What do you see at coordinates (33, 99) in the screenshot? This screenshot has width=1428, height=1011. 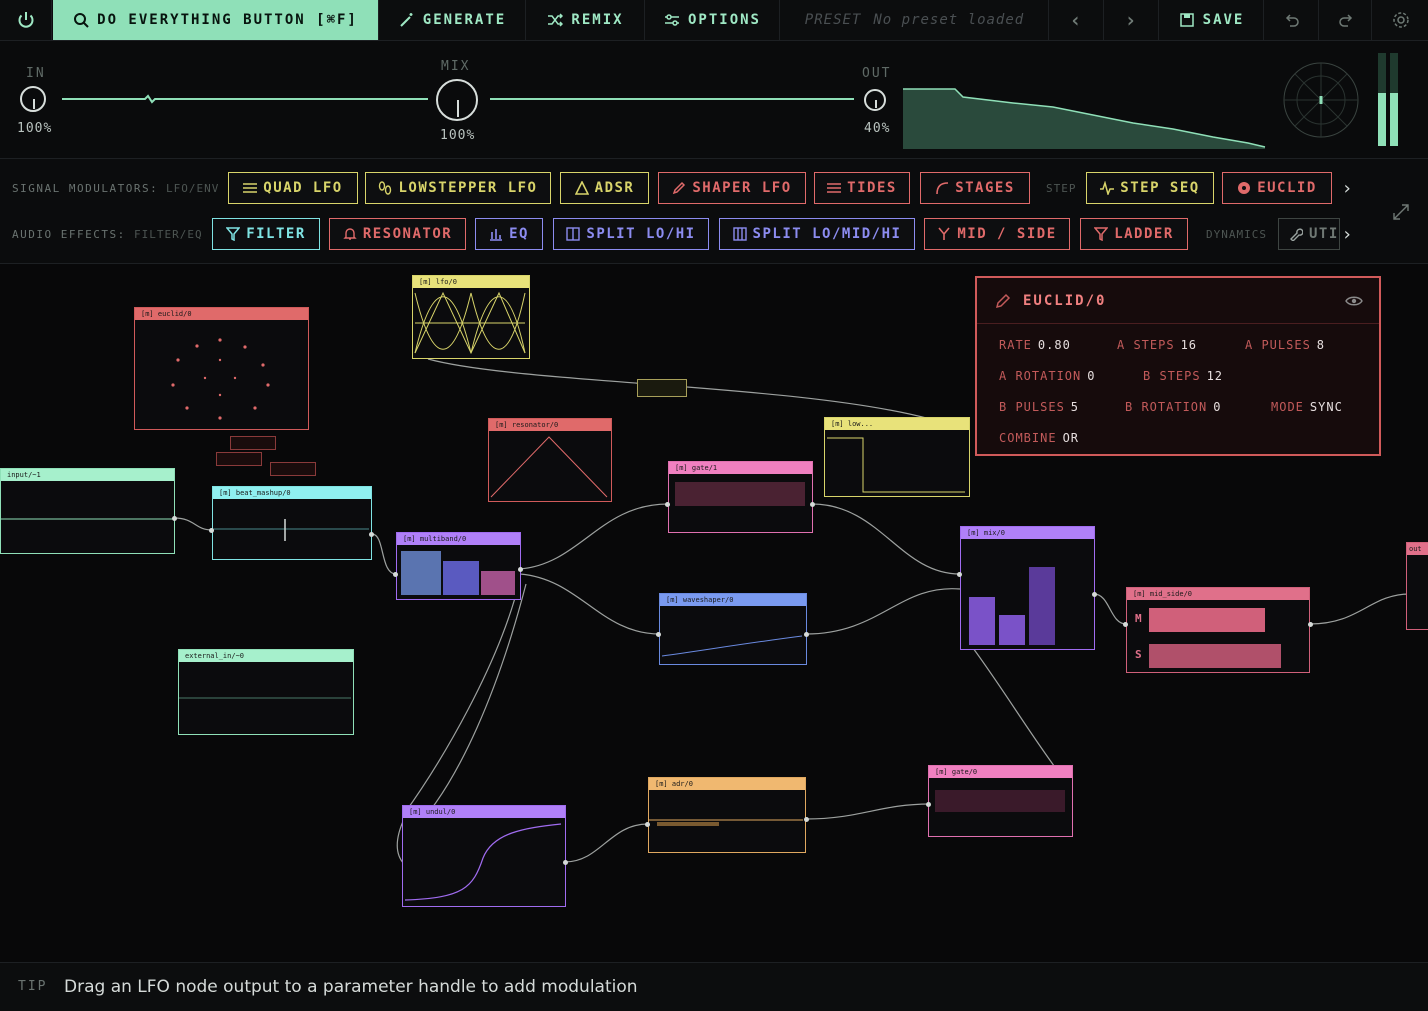 I see `input-knob` at bounding box center [33, 99].